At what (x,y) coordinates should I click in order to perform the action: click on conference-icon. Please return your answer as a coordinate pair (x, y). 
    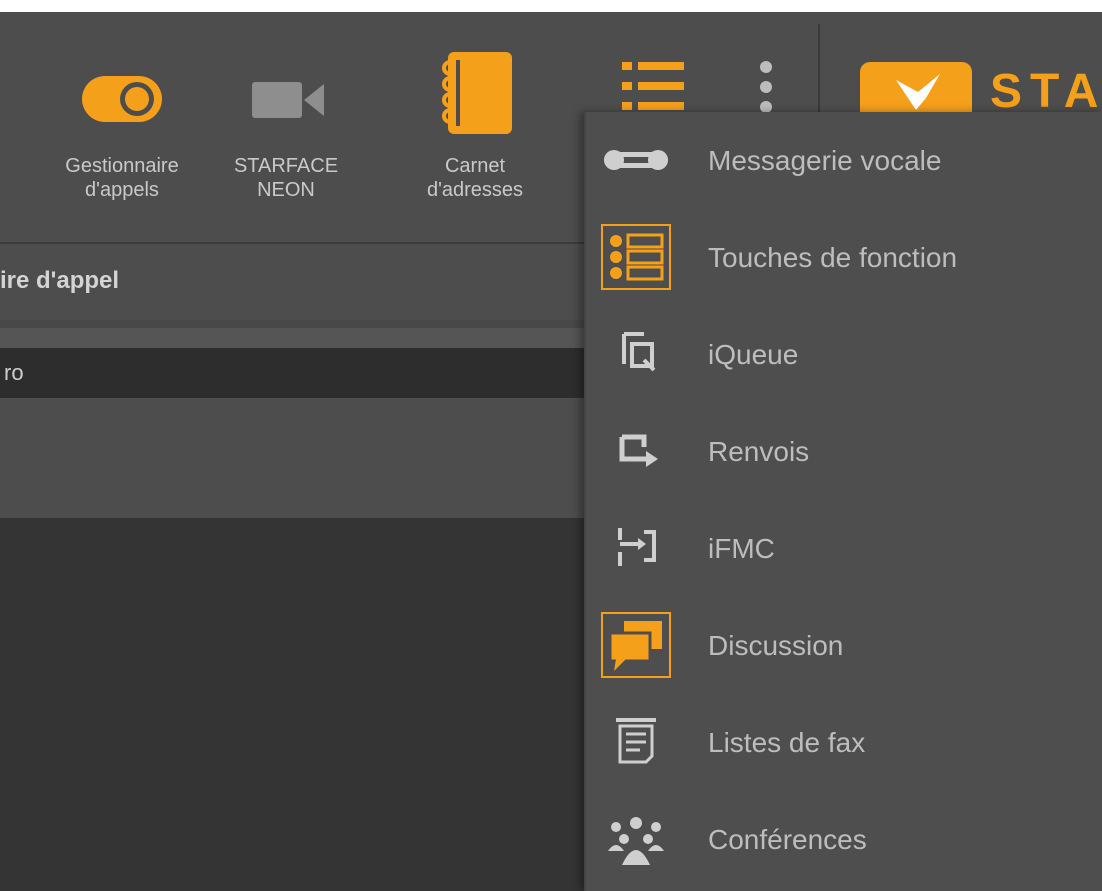
    Looking at the image, I should click on (636, 839).